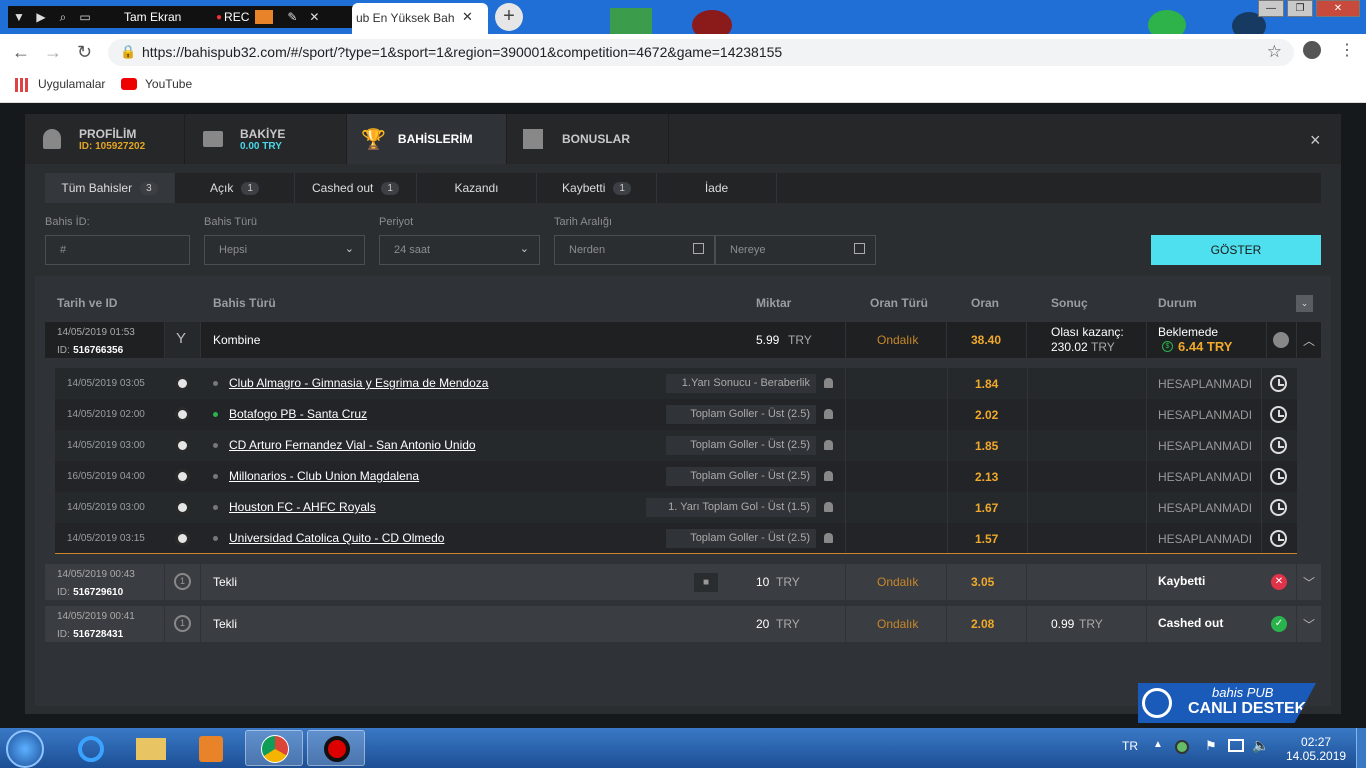  What do you see at coordinates (717, 188) in the screenshot?
I see `filter-tab-refund: İade` at bounding box center [717, 188].